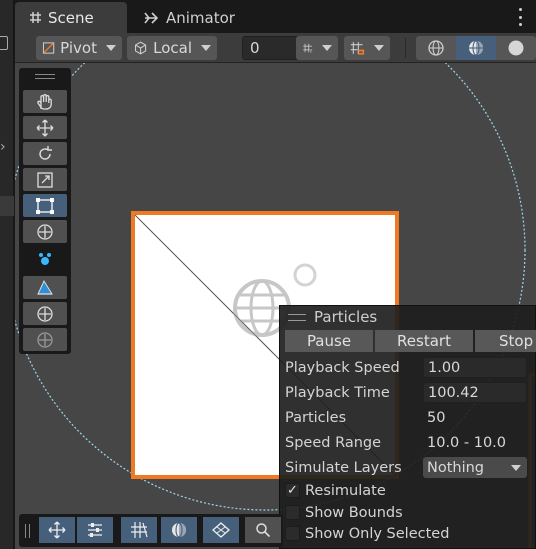  I want to click on particle-effect-icon, so click(45, 259).